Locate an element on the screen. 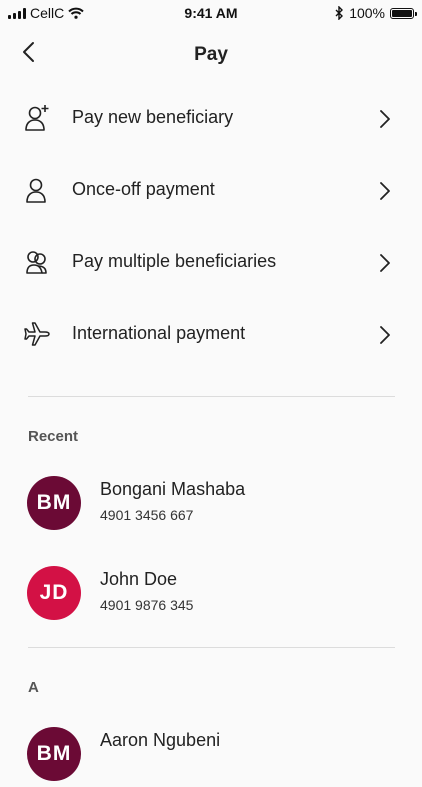 This screenshot has width=422, height=787. section-header-a: A is located at coordinates (33, 687).